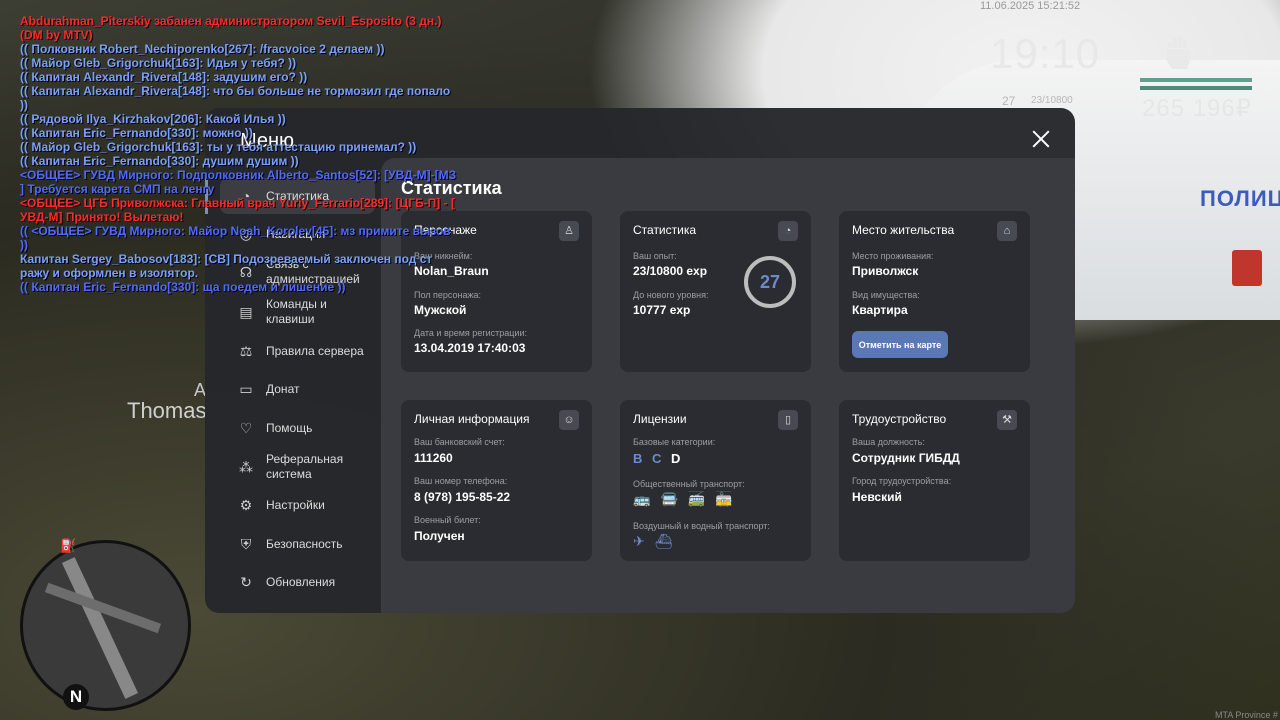 This screenshot has width=1280, height=720. I want to click on property-value: Квартира, so click(880, 310).